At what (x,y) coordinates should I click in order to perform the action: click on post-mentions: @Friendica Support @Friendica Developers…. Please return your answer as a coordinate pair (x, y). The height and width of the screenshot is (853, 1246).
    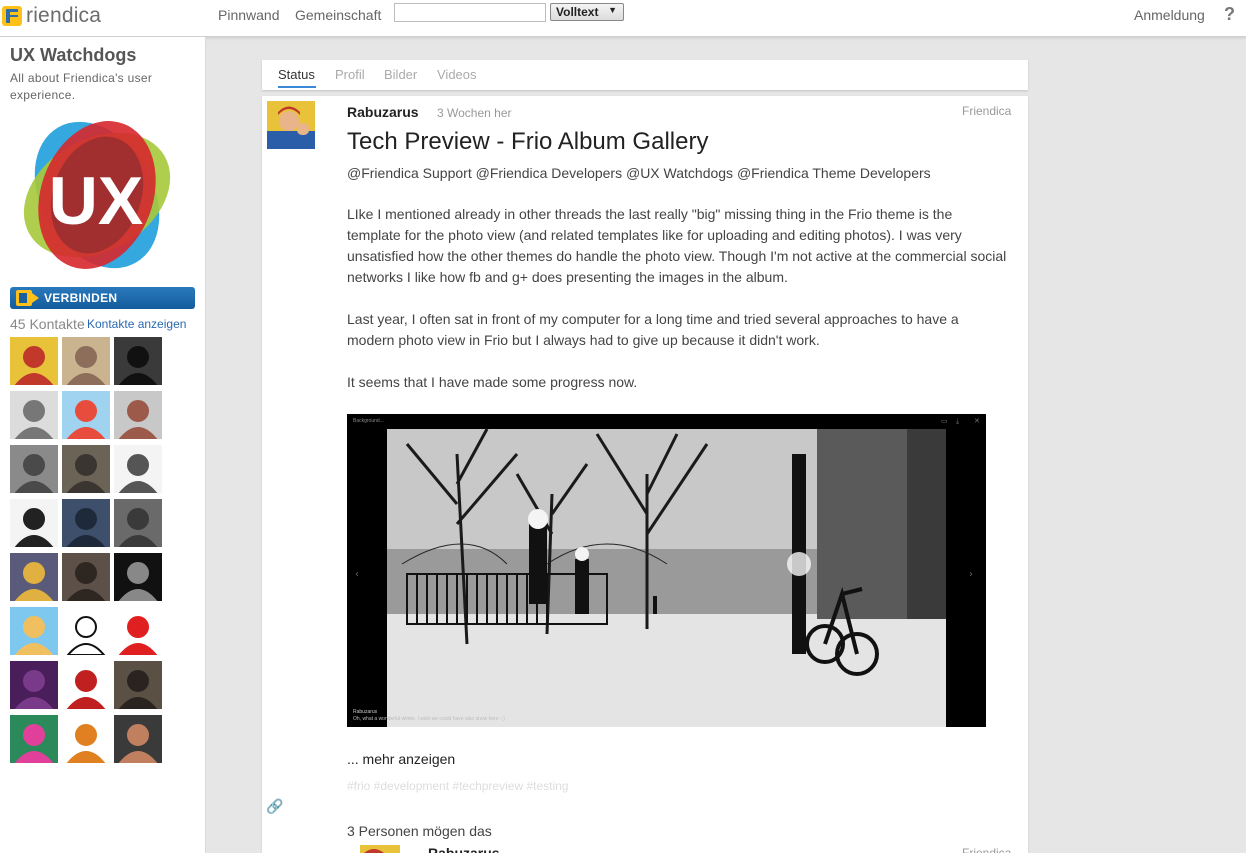
    Looking at the image, I should click on (639, 173).